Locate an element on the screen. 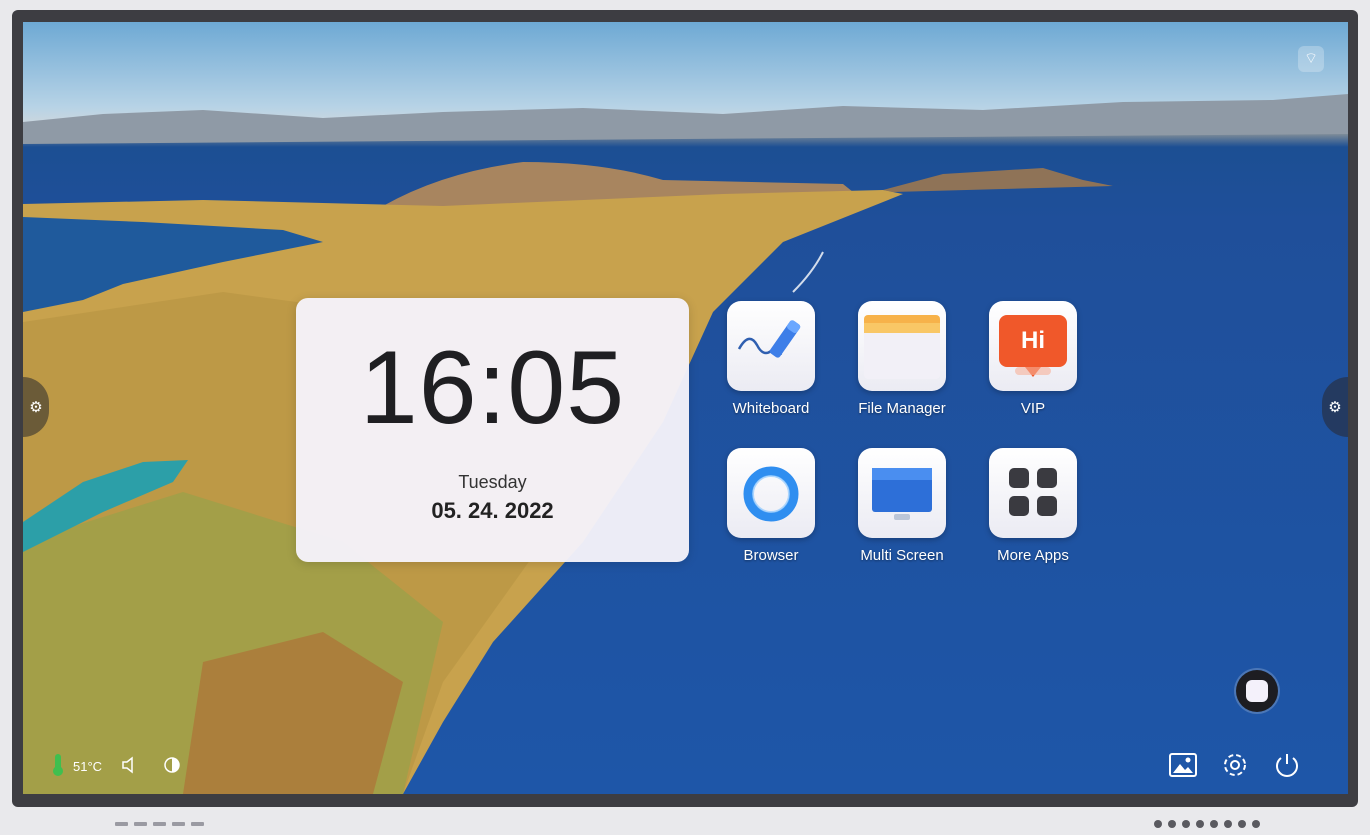  clock-time: 16:05 is located at coordinates (492, 388).